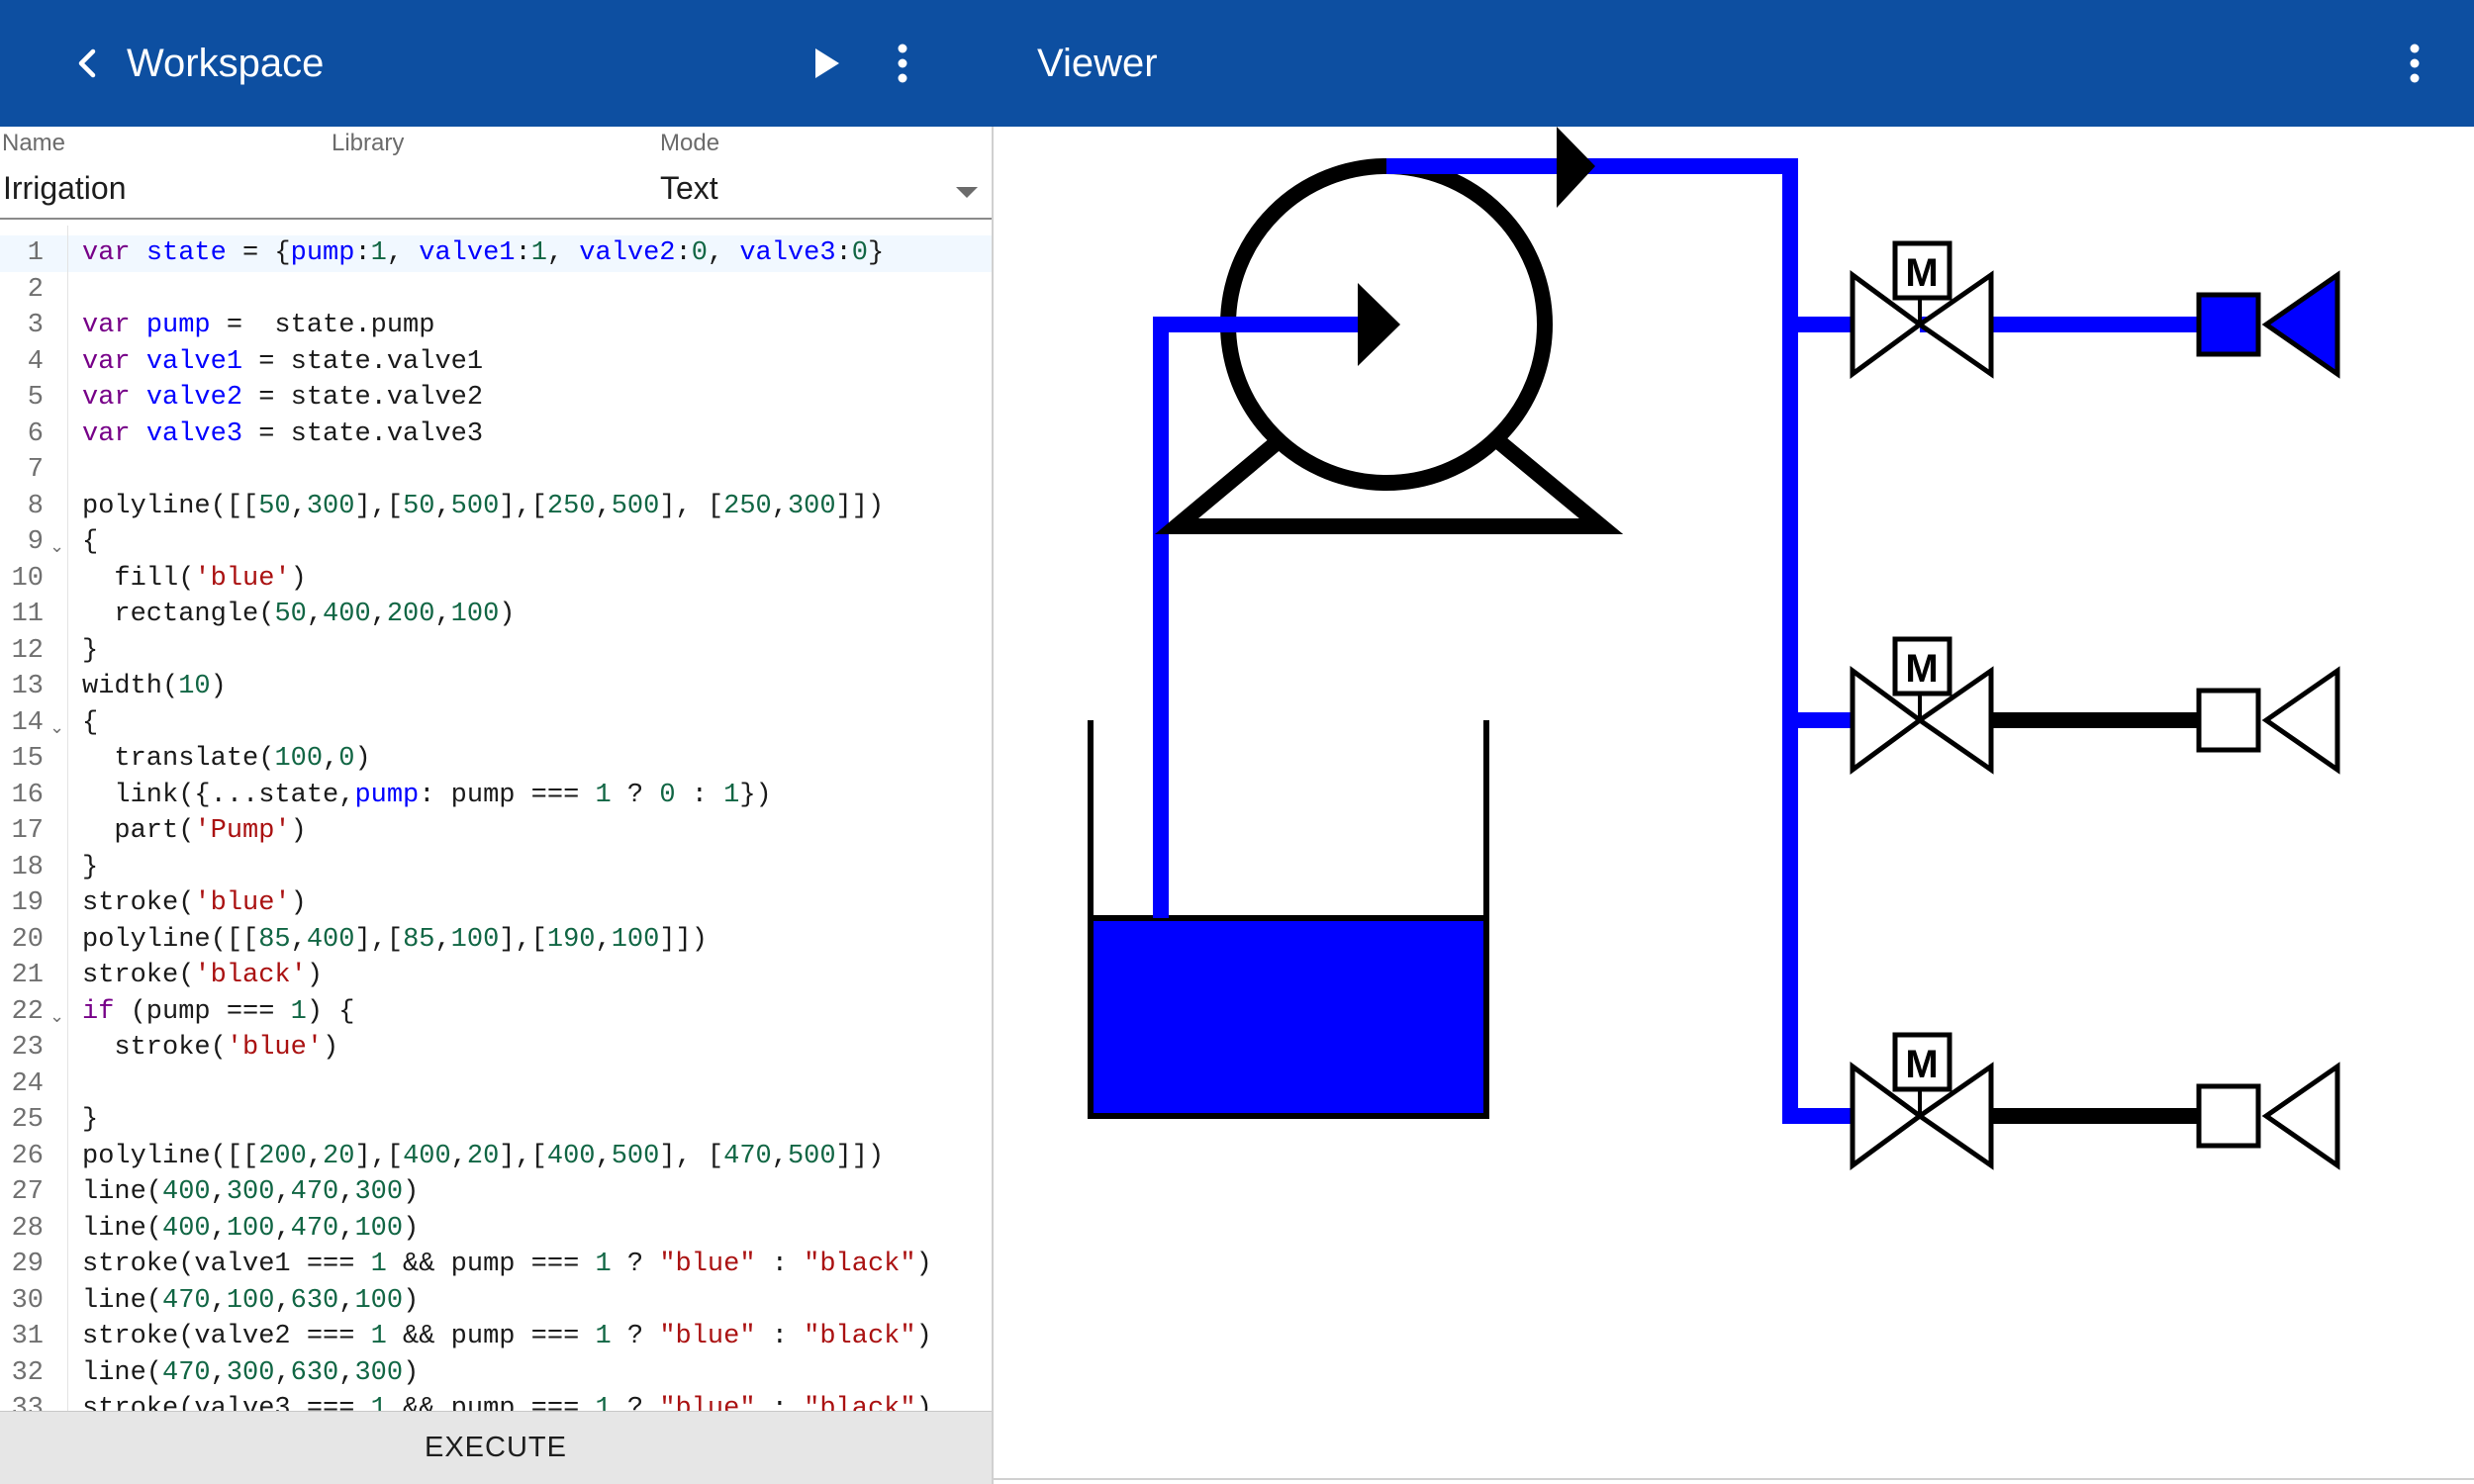 The height and width of the screenshot is (1484, 2474). I want to click on code-line: 15 translate(100,0), so click(496, 759).